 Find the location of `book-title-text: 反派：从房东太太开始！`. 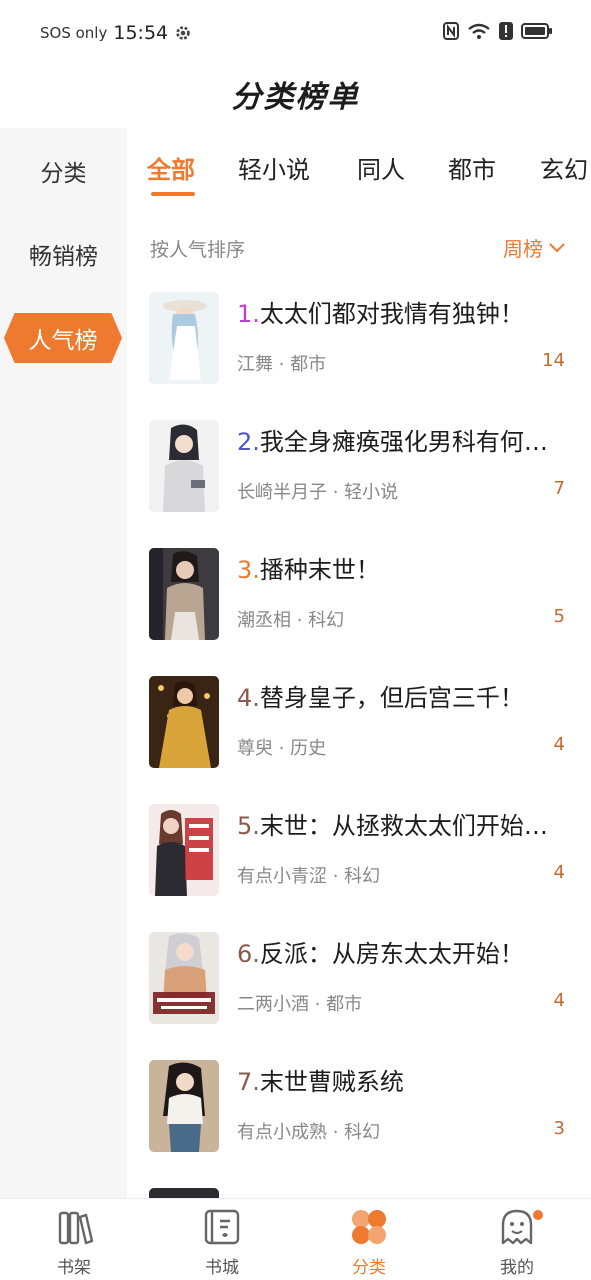

book-title-text: 反派：从房东太太开始！ is located at coordinates (391, 954).